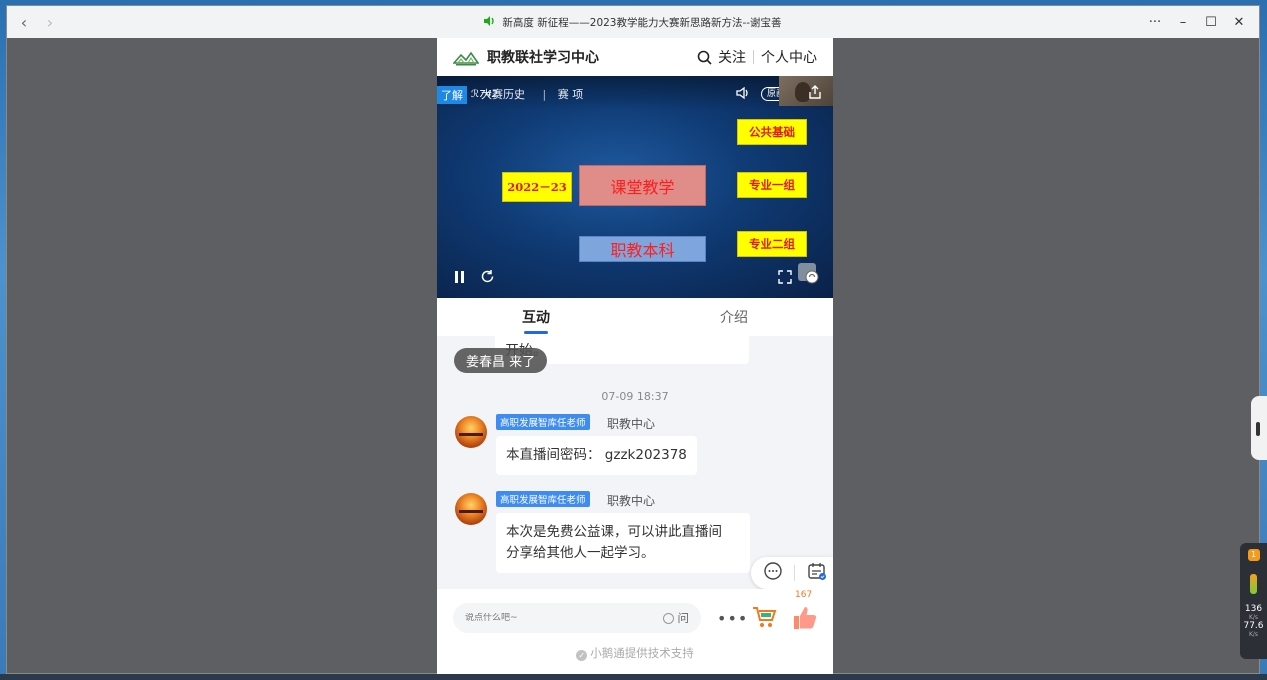  I want to click on usage-bar, so click(1253, 584).